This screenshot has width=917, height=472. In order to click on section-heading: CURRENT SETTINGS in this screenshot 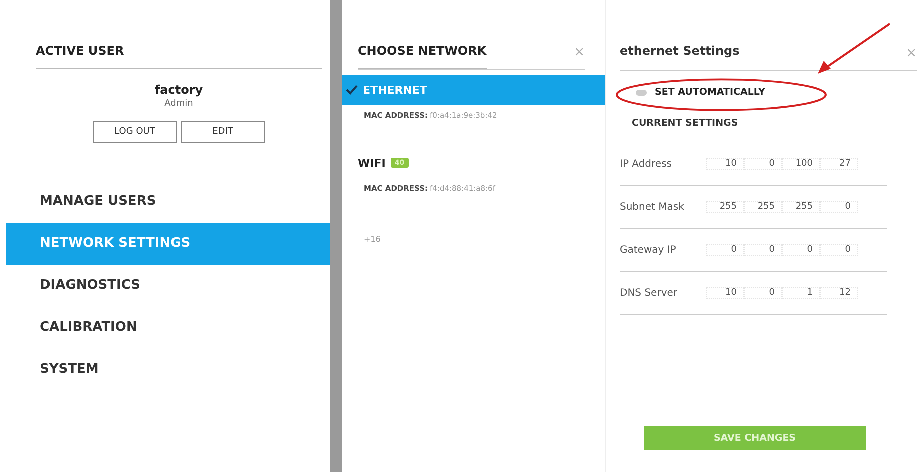, I will do `click(686, 123)`.